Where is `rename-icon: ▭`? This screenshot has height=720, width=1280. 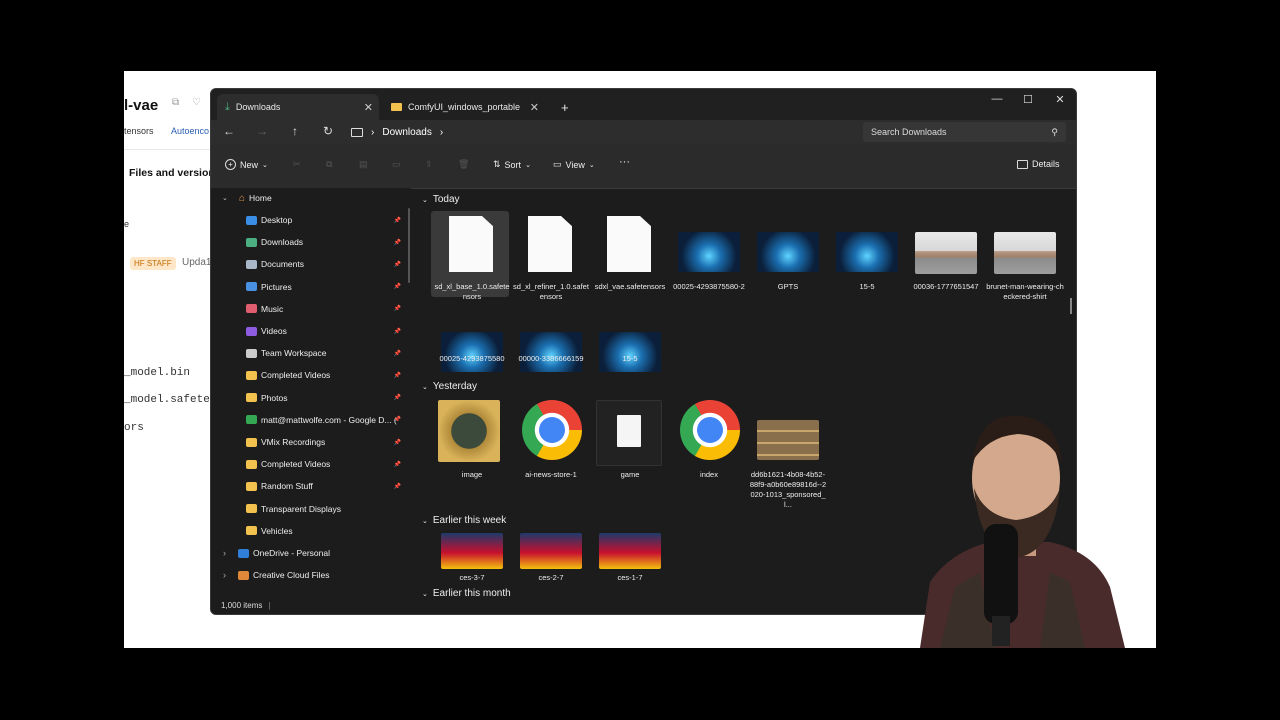
rename-icon: ▭ is located at coordinates (396, 164).